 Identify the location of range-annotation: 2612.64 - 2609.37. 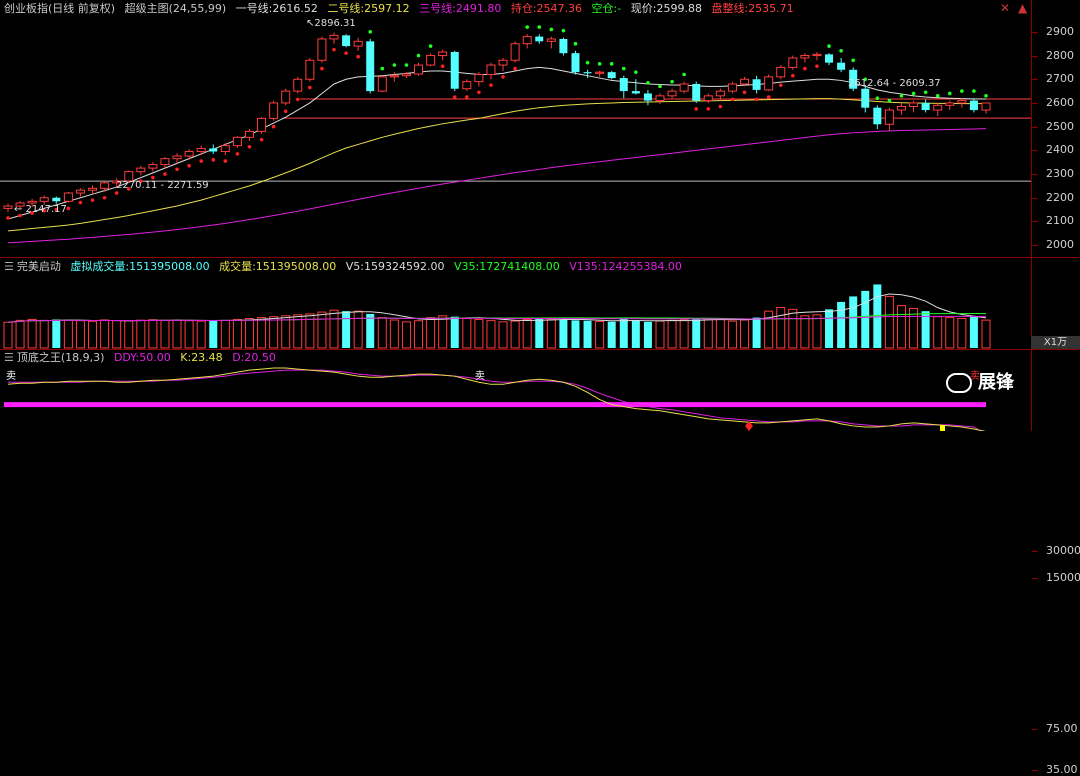
(894, 83).